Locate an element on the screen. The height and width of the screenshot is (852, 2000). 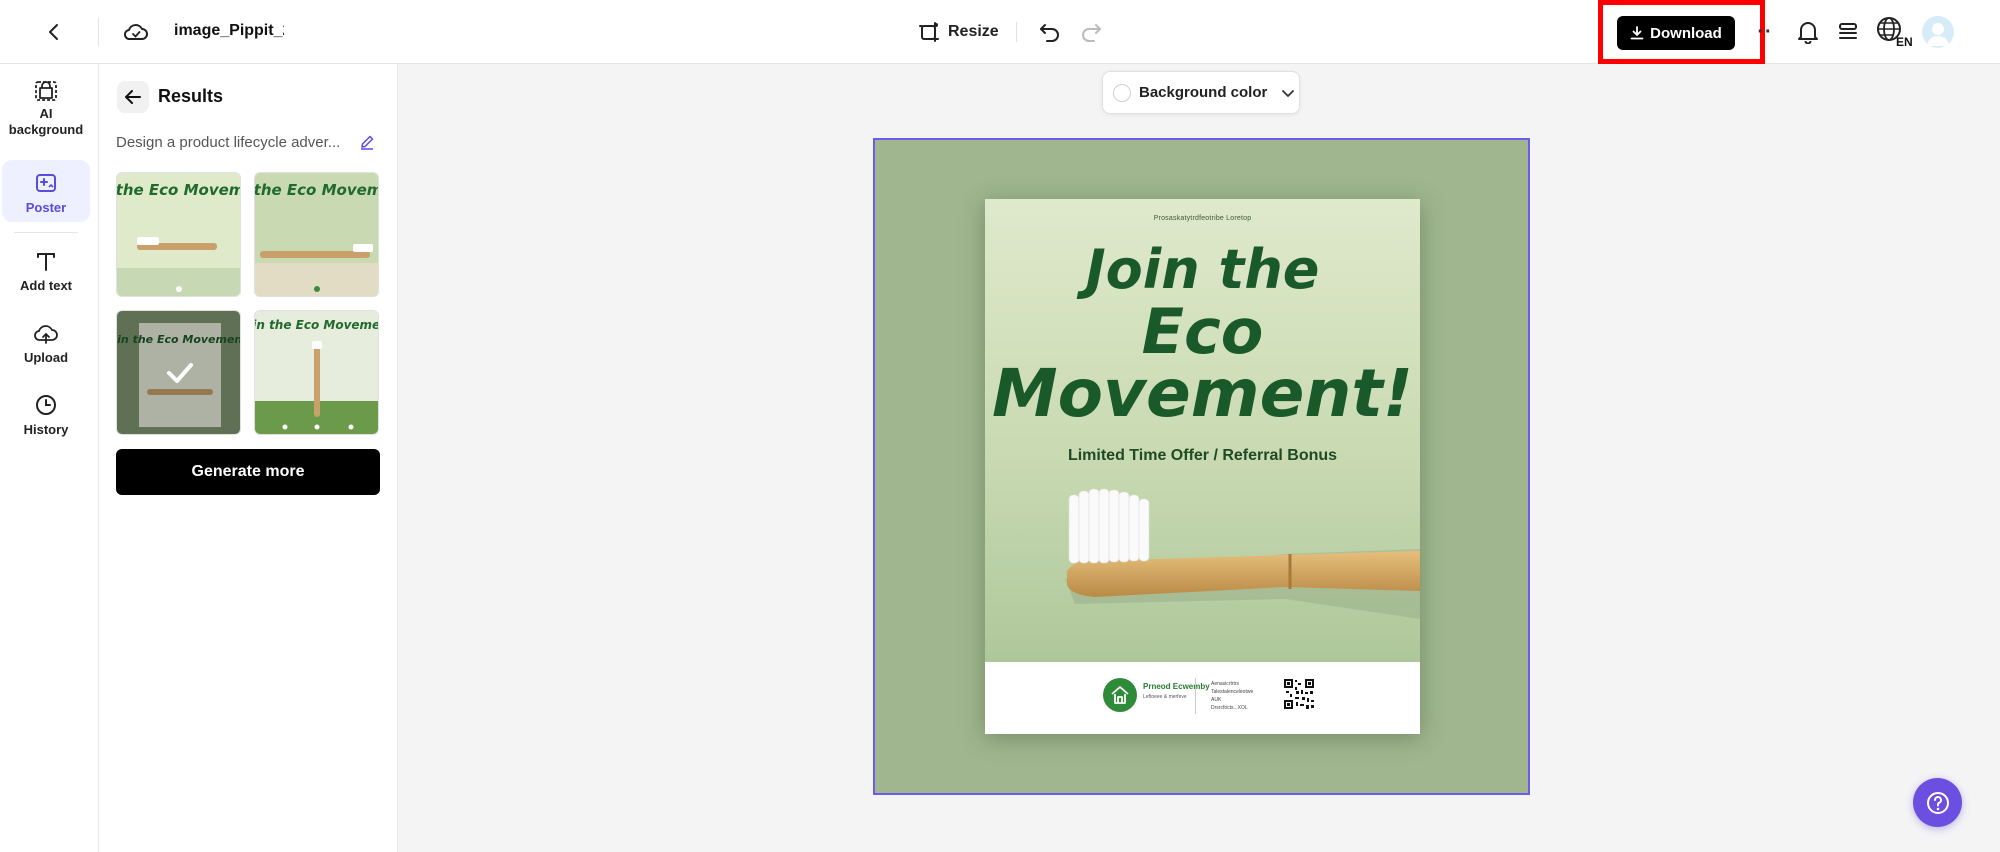
rail-label: Poster is located at coordinates (46, 207).